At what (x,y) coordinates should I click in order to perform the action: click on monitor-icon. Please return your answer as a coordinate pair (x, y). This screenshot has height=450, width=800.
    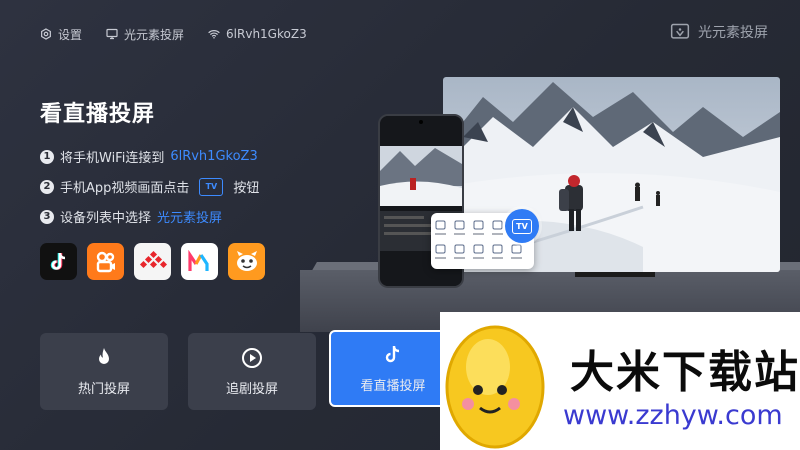
    Looking at the image, I should click on (112, 34).